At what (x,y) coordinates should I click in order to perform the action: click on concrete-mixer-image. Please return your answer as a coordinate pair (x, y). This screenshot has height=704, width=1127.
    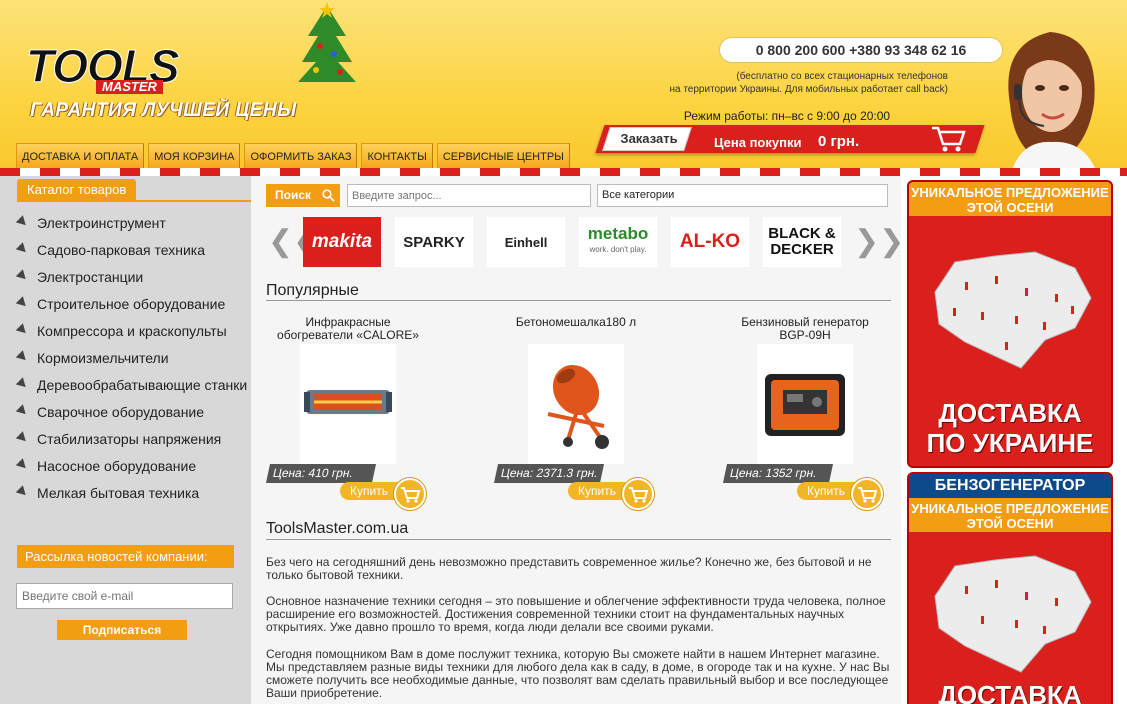
    Looking at the image, I should click on (578, 406).